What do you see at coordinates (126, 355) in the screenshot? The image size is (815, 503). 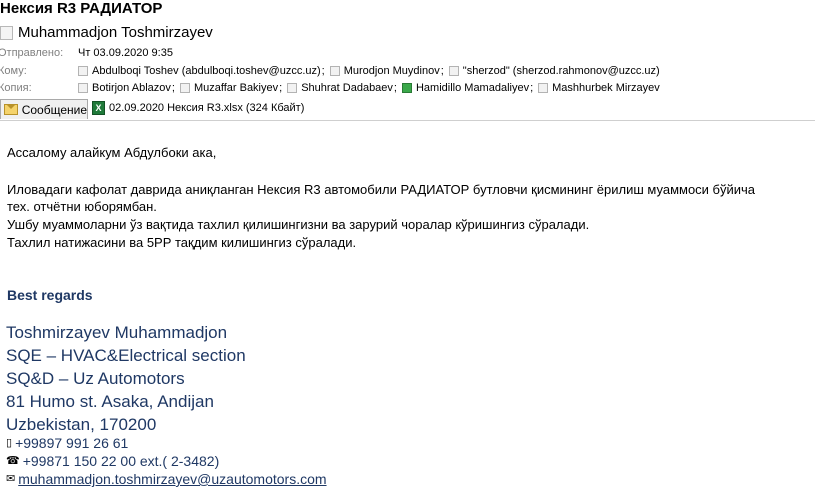 I see `signature-section: SQE – HVAC&Electrical section` at bounding box center [126, 355].